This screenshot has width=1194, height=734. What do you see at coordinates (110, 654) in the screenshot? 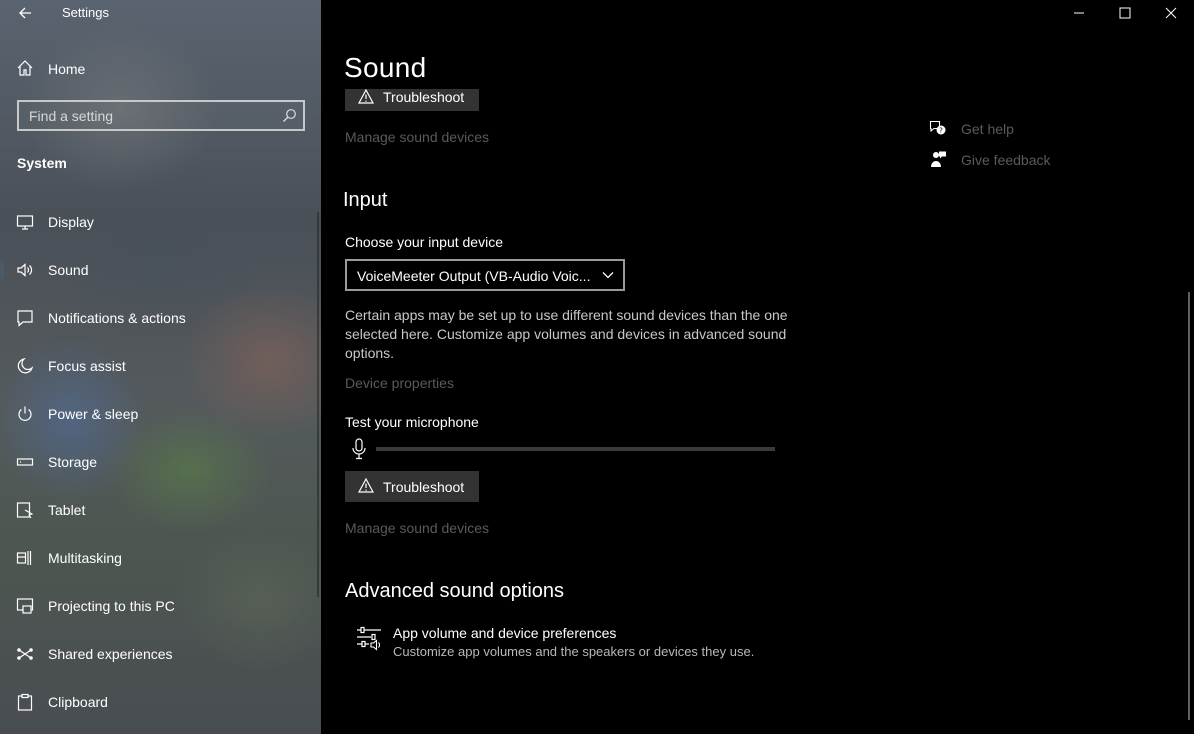
I see `sidebar-item-label: Shared experiences` at bounding box center [110, 654].